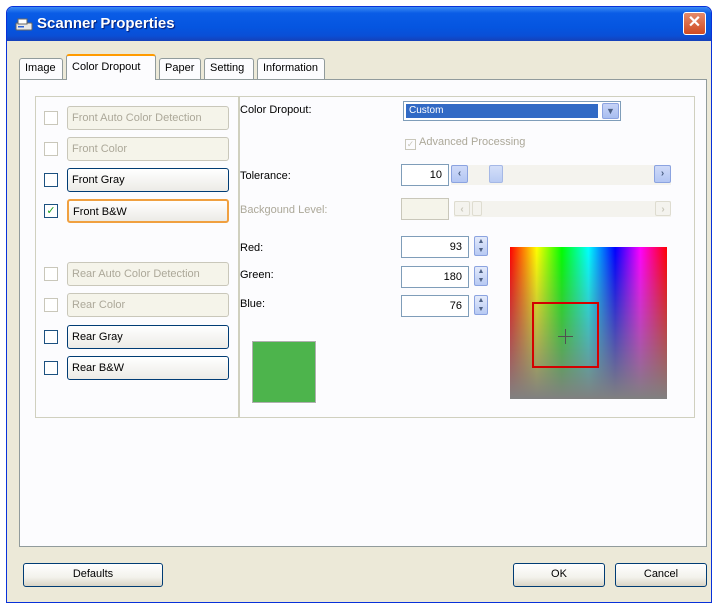  What do you see at coordinates (24, 24) in the screenshot?
I see `scanner-icon` at bounding box center [24, 24].